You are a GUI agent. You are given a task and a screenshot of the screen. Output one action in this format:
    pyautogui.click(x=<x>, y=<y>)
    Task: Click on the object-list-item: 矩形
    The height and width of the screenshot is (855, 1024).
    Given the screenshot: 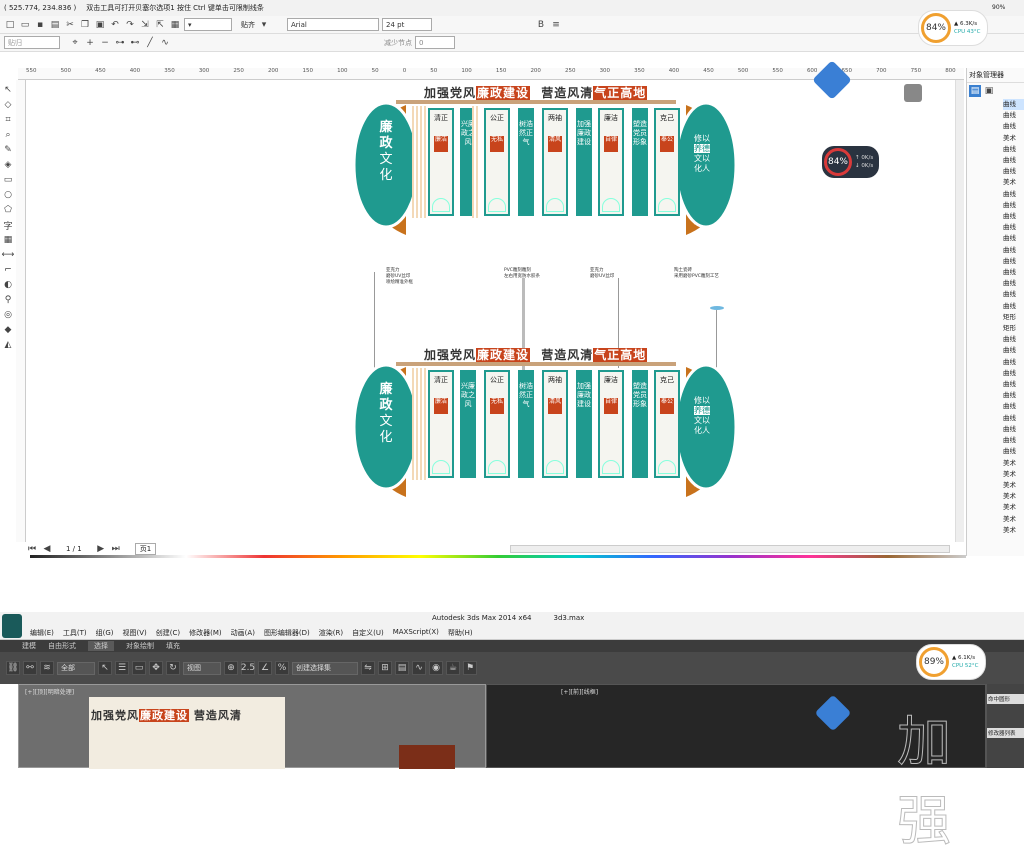 What is the action you would take?
    pyautogui.click(x=1013, y=328)
    